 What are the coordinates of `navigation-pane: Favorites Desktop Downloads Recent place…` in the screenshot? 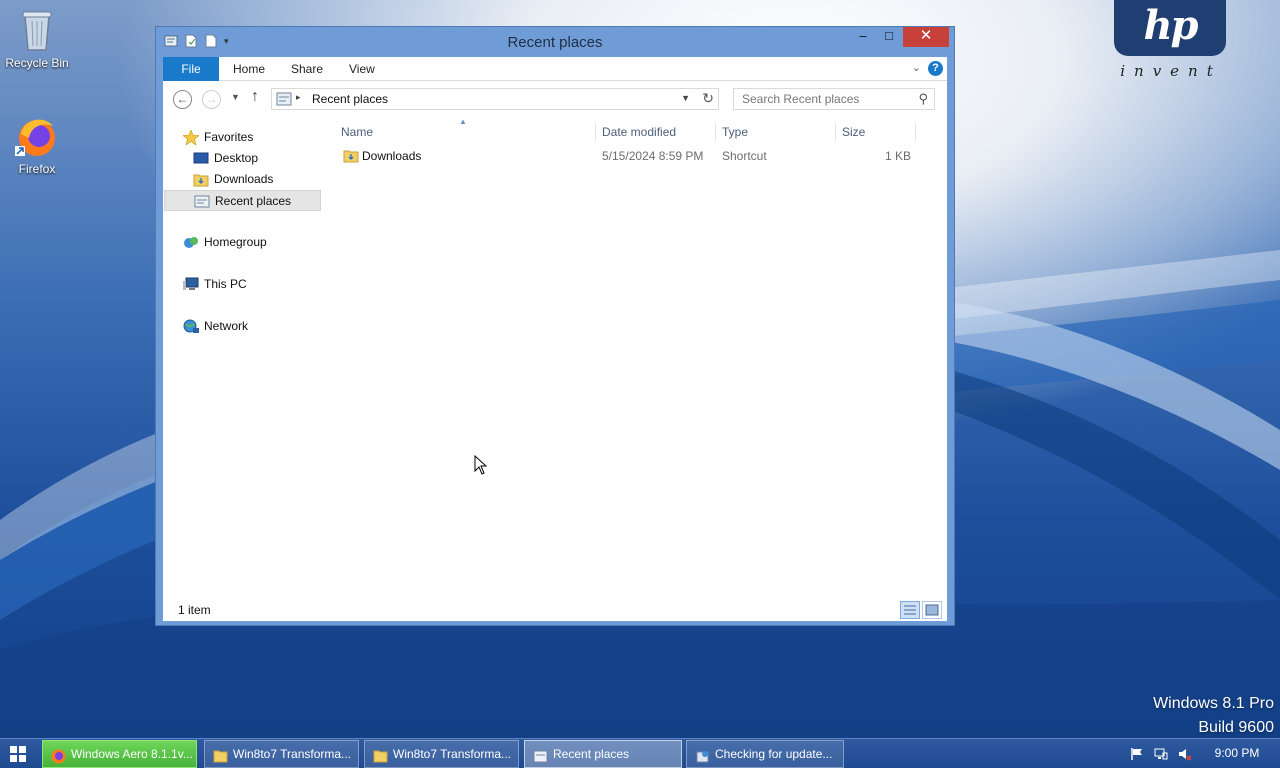 It's located at (243, 360).